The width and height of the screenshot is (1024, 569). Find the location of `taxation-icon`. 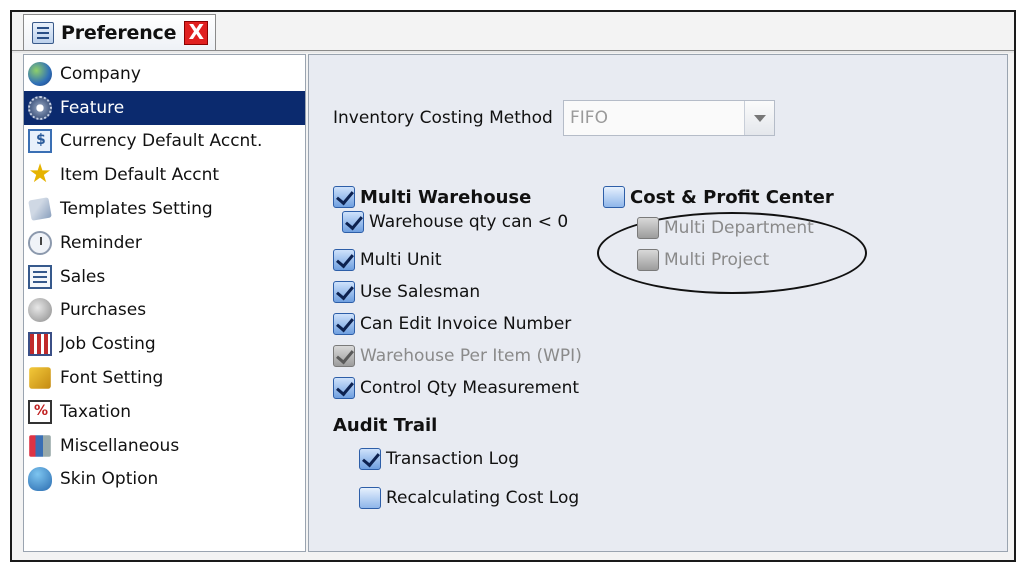

taxation-icon is located at coordinates (40, 411).